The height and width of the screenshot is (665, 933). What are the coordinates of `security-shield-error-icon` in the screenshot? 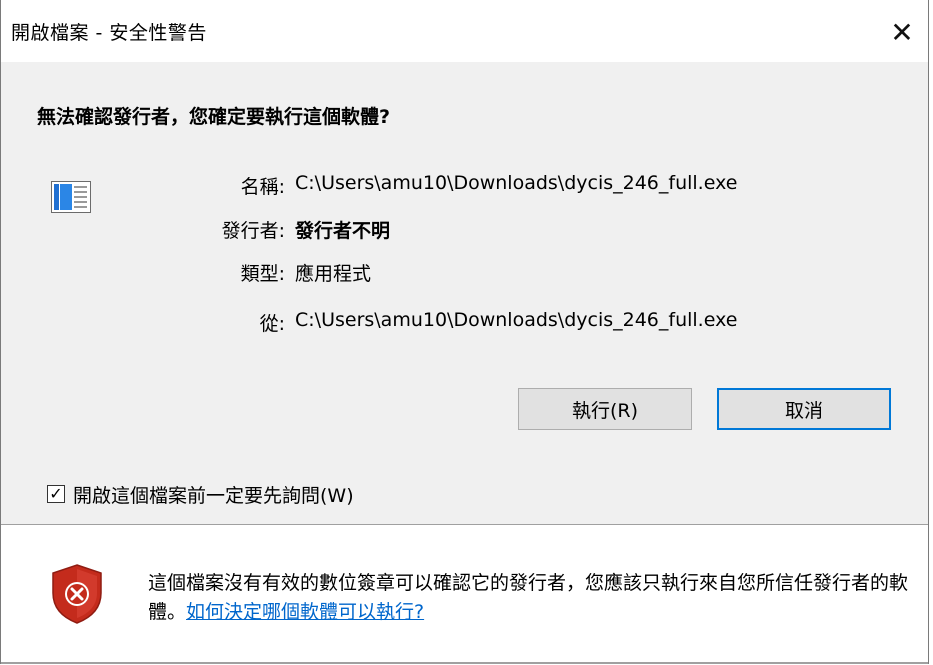 It's located at (77, 594).